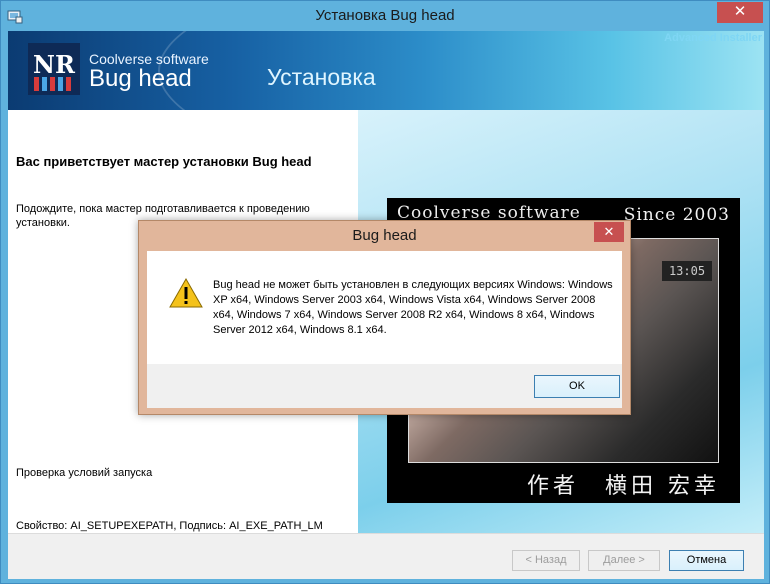 This screenshot has width=770, height=584. I want to click on splash-since-text: Since 2003, so click(676, 215).